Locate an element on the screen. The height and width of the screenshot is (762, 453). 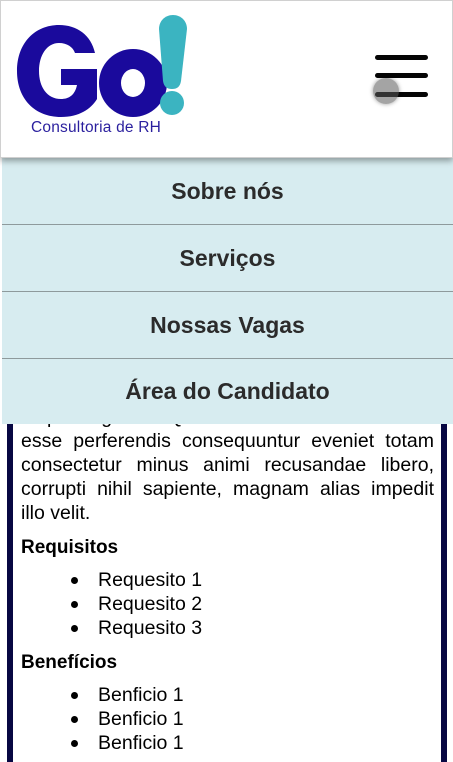
benefits-list: Benficio 1 Benficio 1 Benficio 1 is located at coordinates (227, 719).